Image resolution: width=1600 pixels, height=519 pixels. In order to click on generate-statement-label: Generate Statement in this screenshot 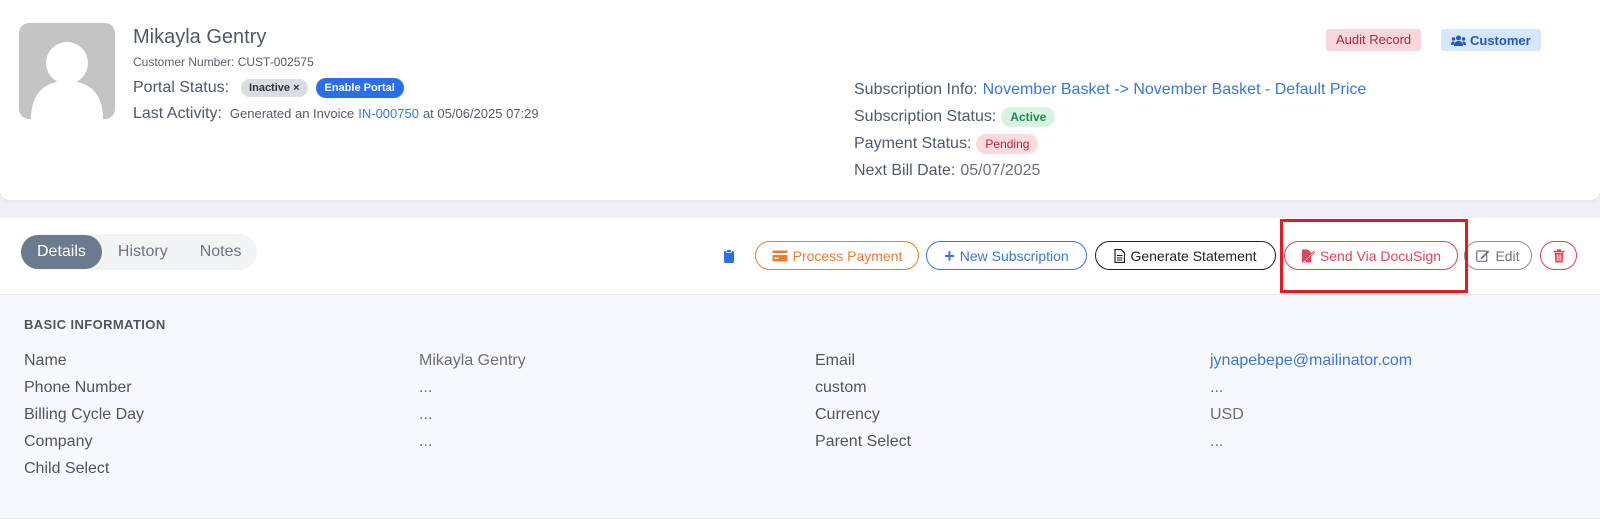, I will do `click(1193, 255)`.